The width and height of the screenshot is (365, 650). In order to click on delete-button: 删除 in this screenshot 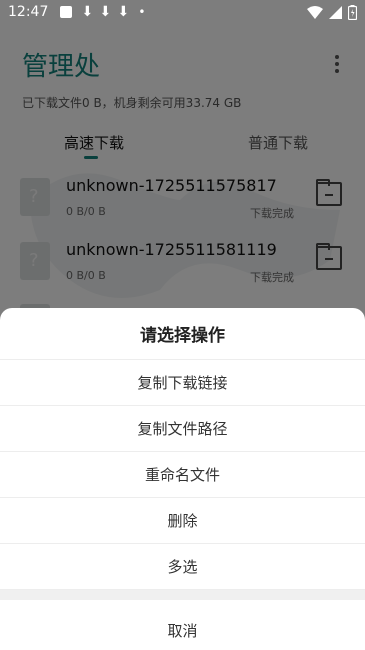, I will do `click(182, 521)`.